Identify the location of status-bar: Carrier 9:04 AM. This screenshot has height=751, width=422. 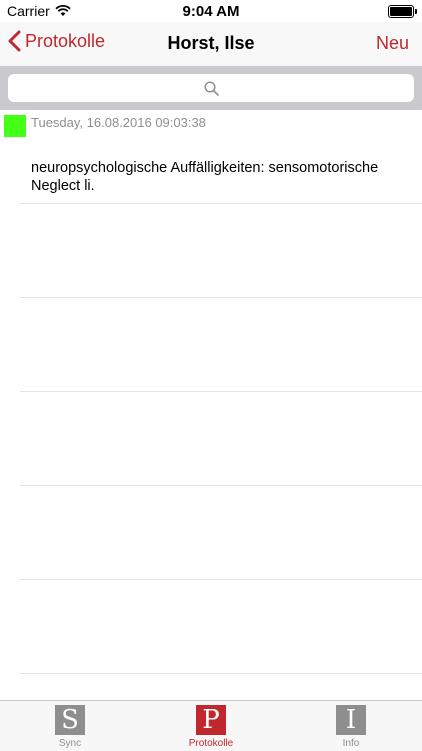
(211, 11).